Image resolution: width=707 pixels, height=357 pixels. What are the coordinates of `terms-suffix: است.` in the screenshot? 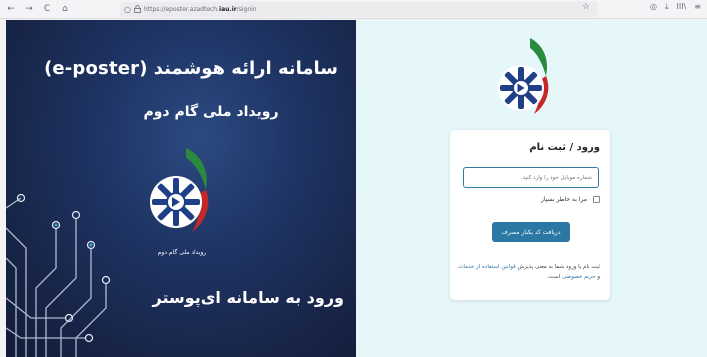 It's located at (554, 277).